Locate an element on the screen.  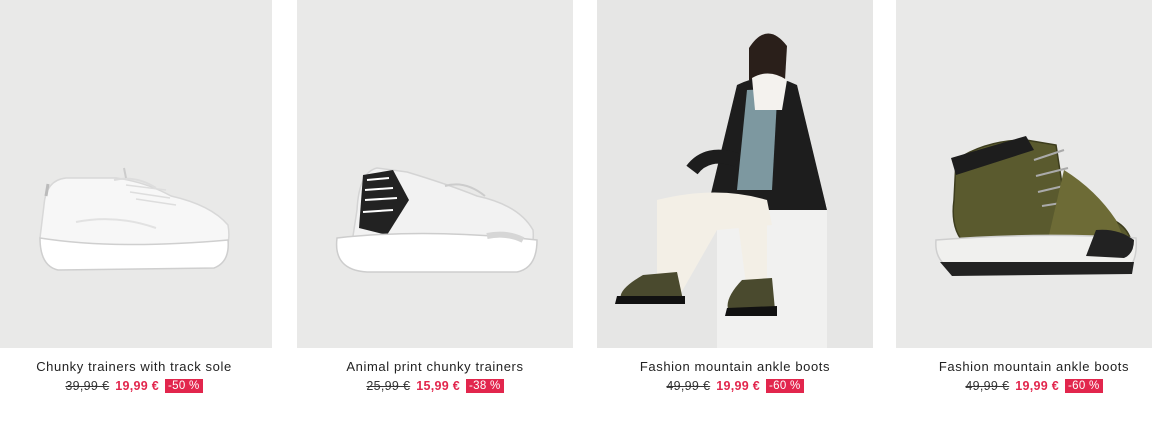
white-trainer-illustration is located at coordinates (134, 219).